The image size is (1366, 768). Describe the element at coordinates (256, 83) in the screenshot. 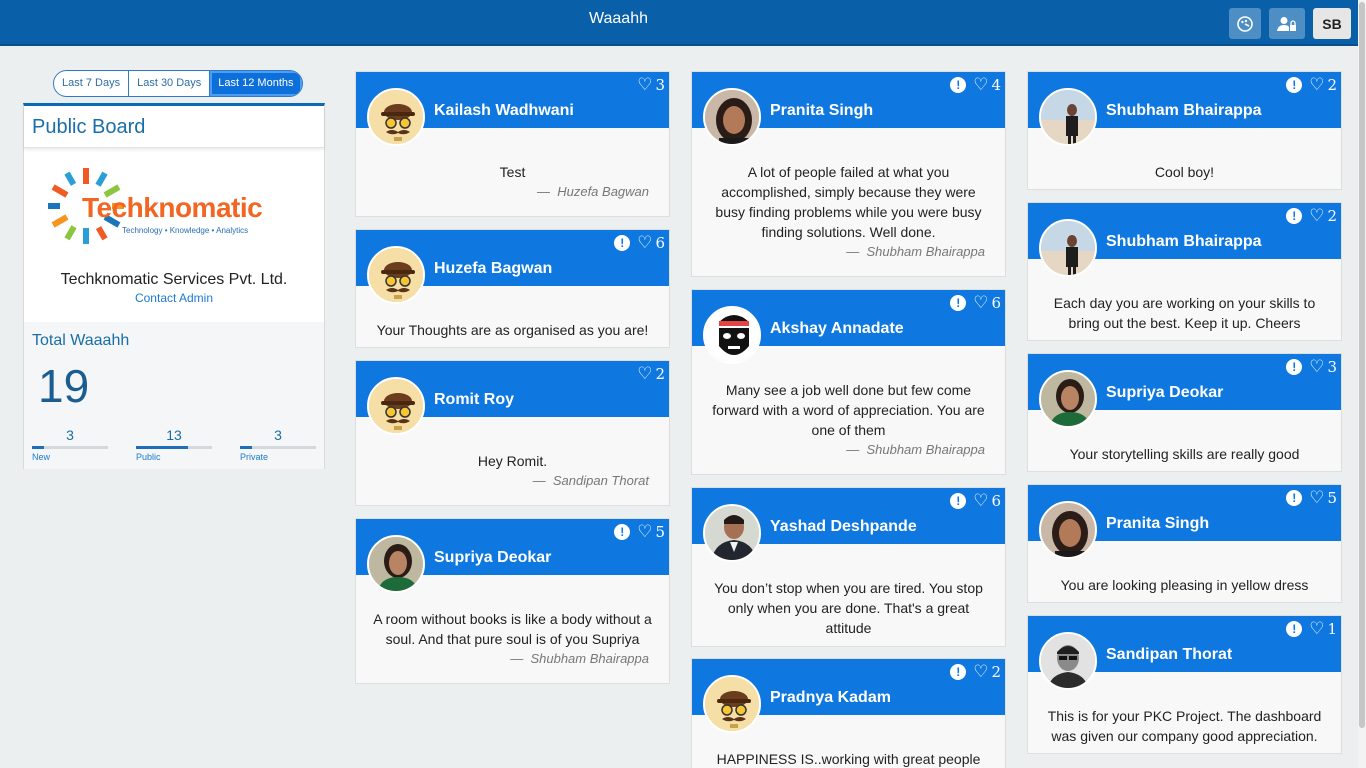

I see `range-last-12-months: Last 12 Months` at that location.